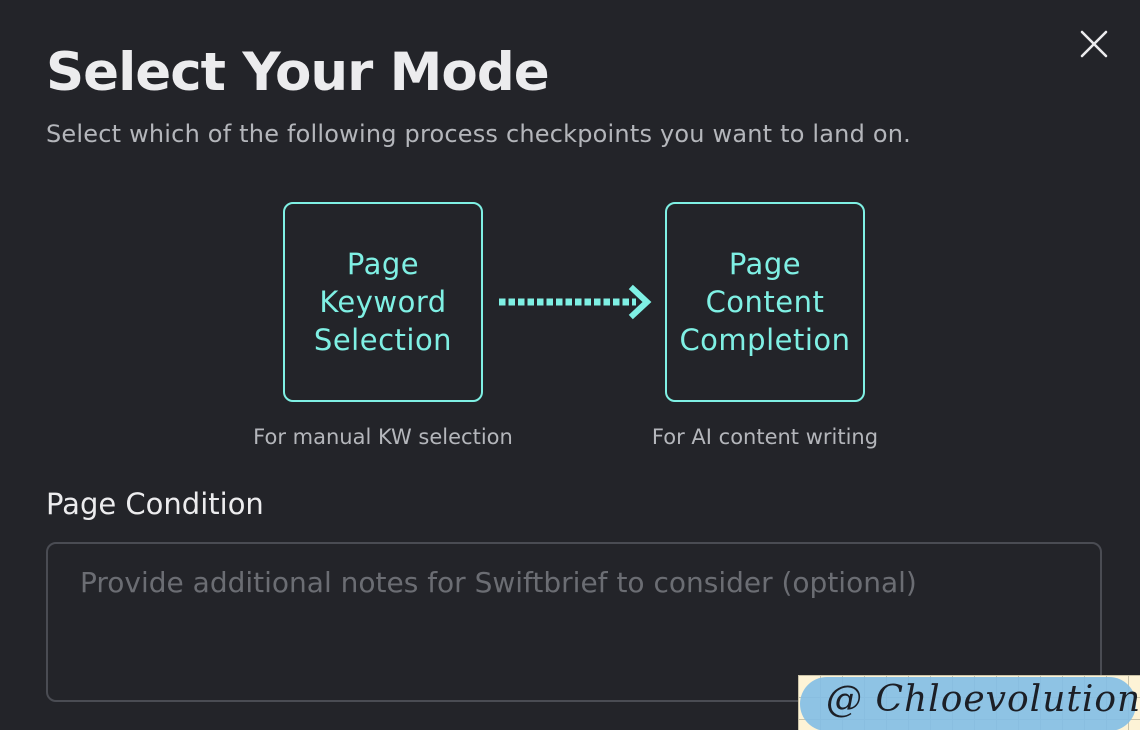  What do you see at coordinates (383, 437) in the screenshot?
I see `mode-caption-keyword-selection: For manual KW selection` at bounding box center [383, 437].